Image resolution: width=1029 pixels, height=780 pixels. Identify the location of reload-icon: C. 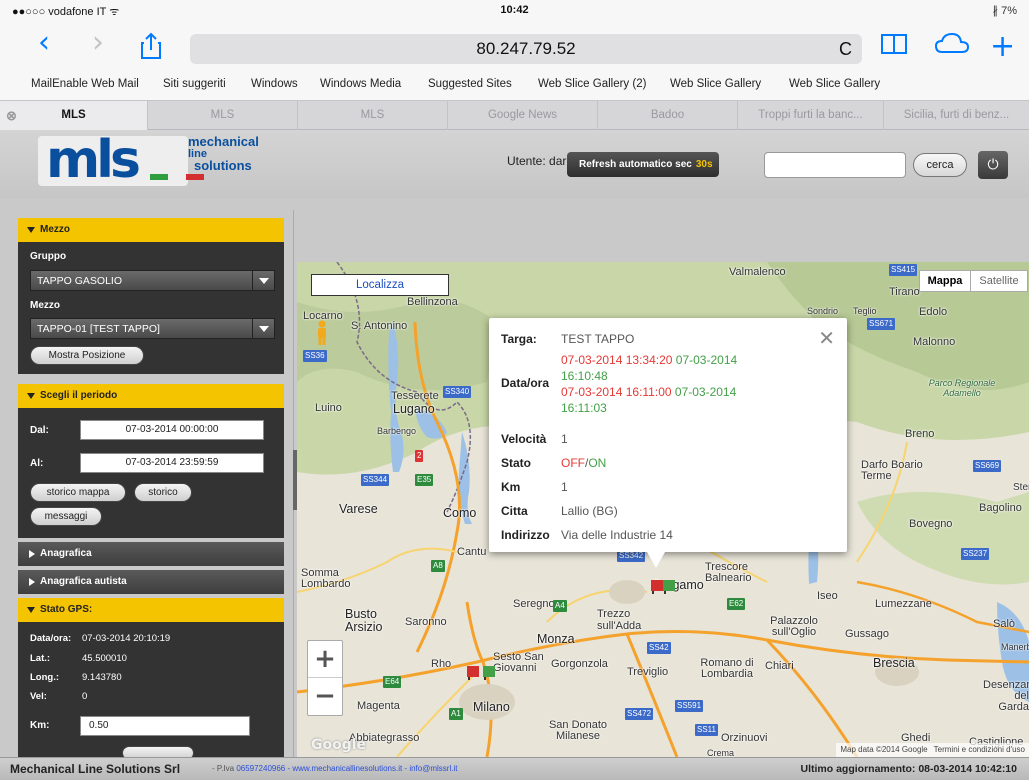
(845, 49).